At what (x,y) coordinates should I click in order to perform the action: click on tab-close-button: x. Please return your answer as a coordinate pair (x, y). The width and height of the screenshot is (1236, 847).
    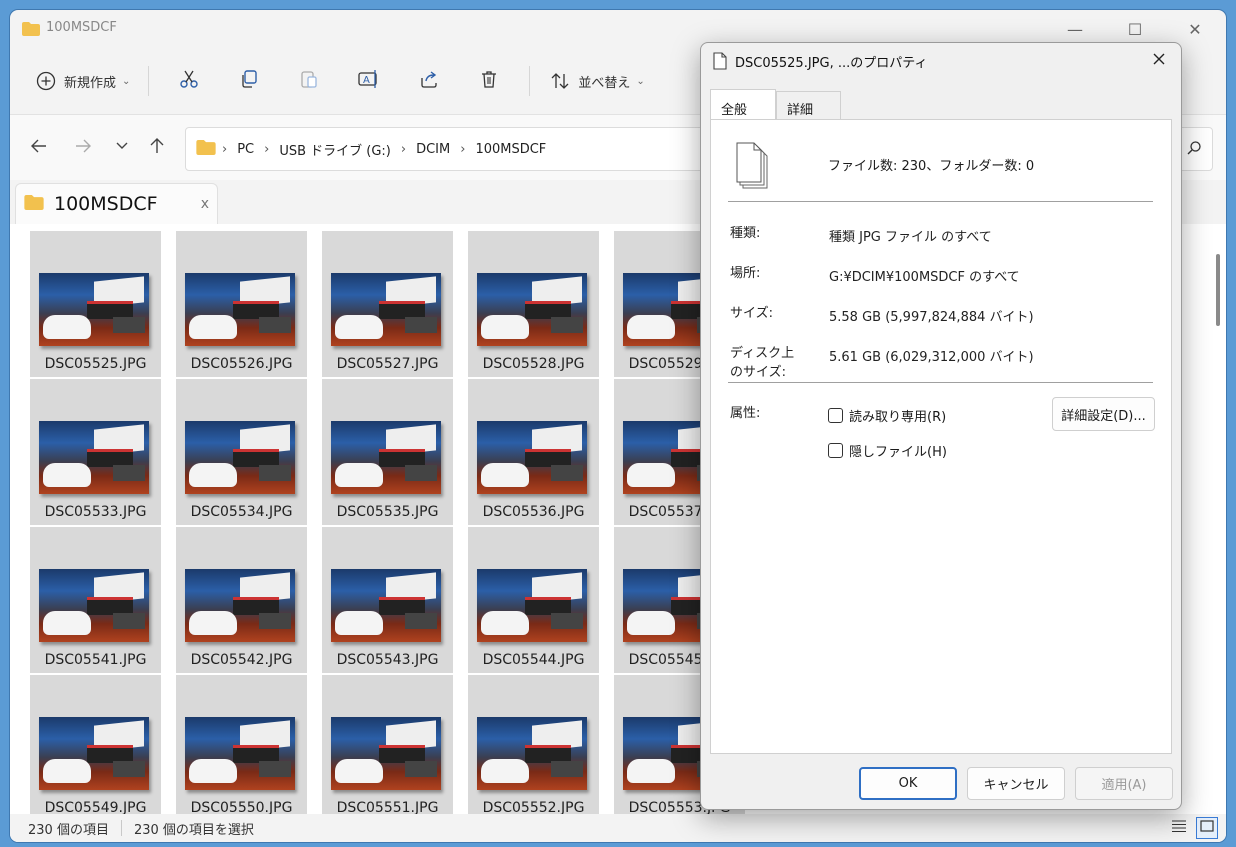
    Looking at the image, I should click on (205, 204).